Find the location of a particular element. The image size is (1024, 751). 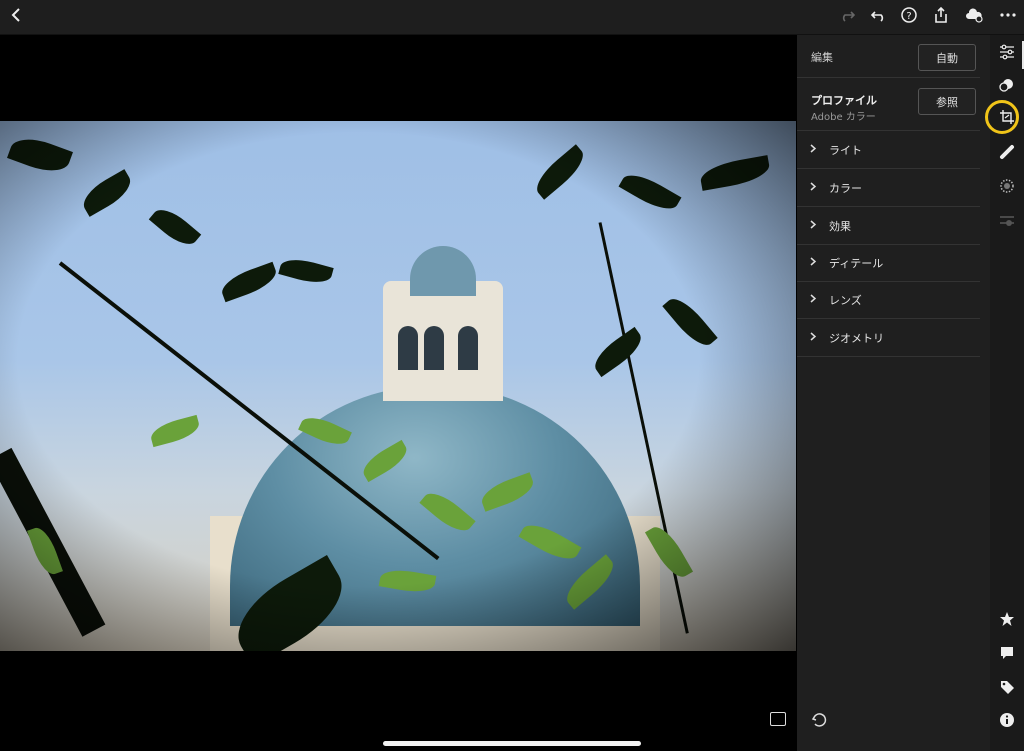

comment-button is located at coordinates (1007, 653).